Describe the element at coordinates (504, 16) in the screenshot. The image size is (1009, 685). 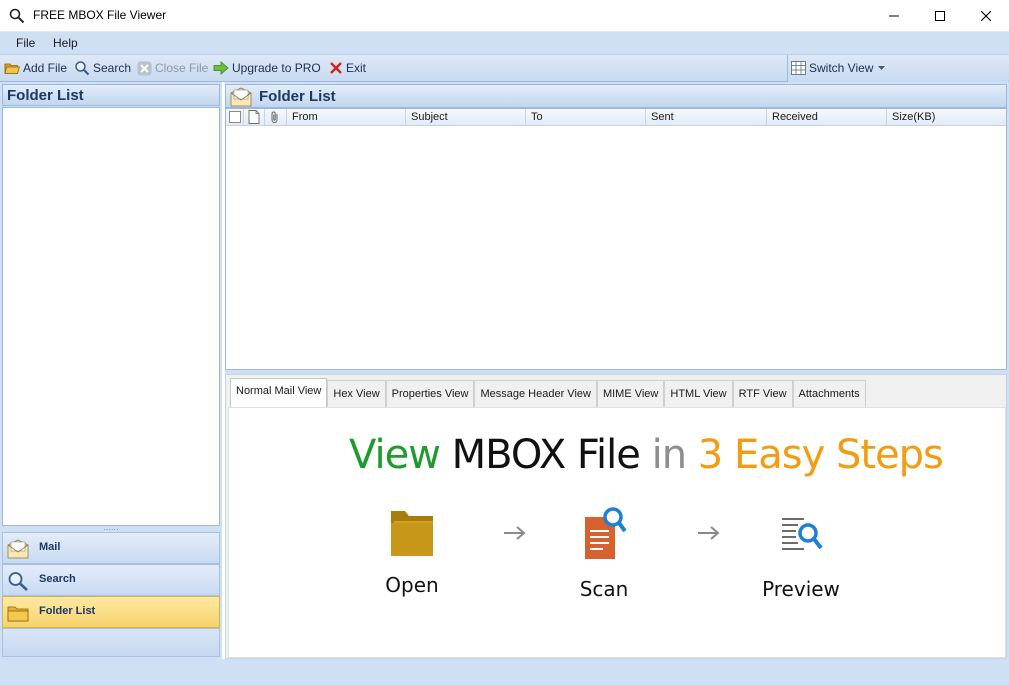
I see `title-bar: FREE MBOX File Viewer` at that location.